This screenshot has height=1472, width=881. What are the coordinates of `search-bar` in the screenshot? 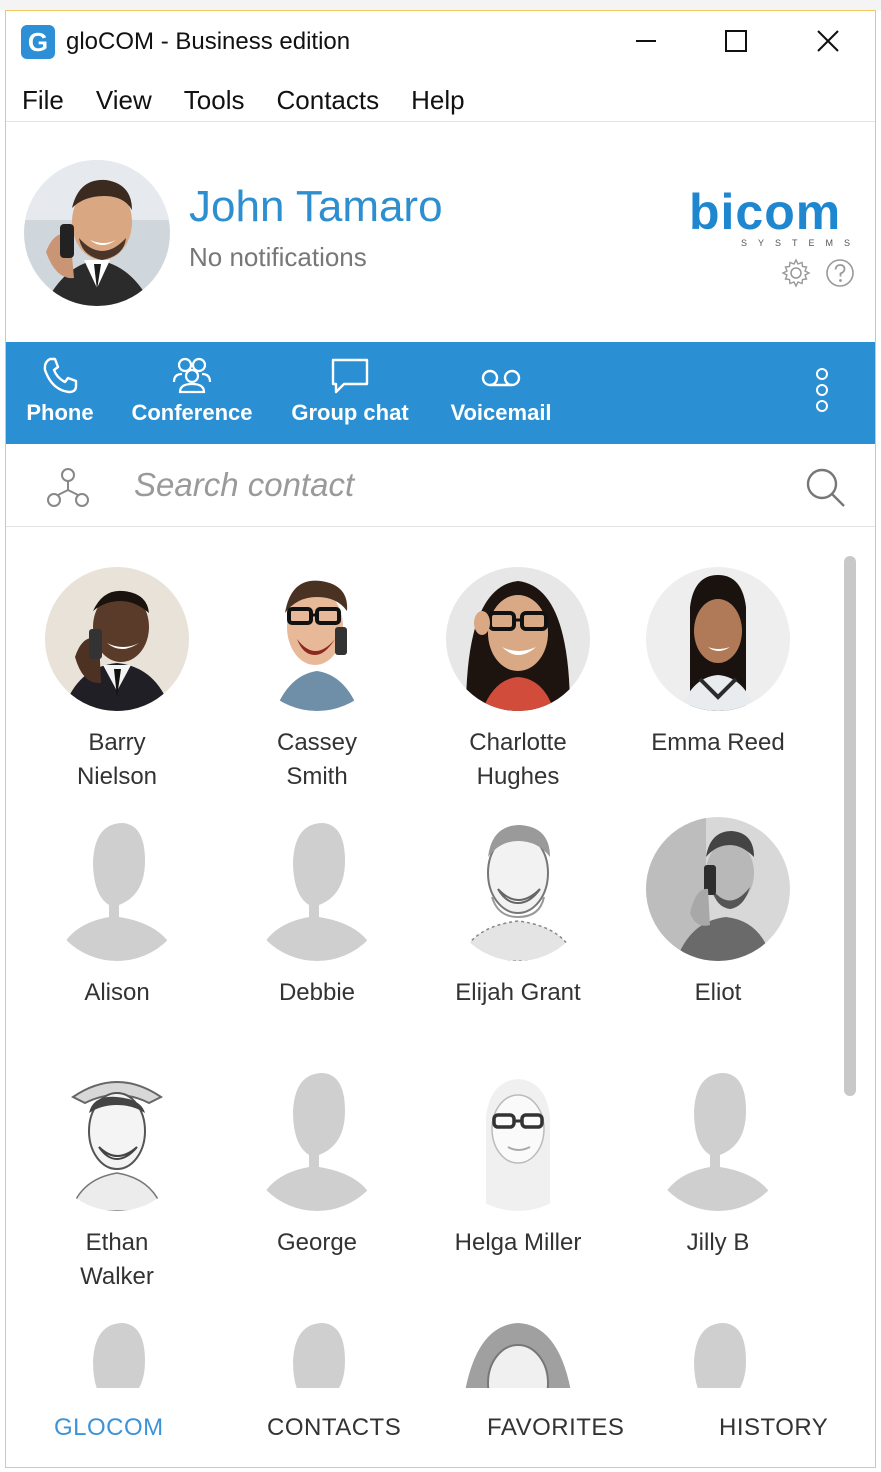 It's located at (440, 485).